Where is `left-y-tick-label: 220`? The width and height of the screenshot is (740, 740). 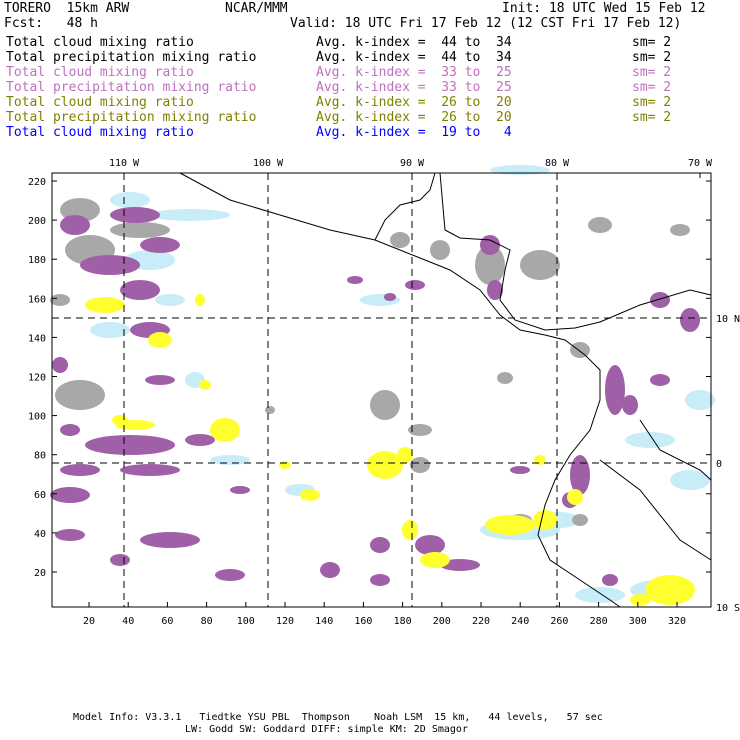 left-y-tick-label: 220 is located at coordinates (37, 182).